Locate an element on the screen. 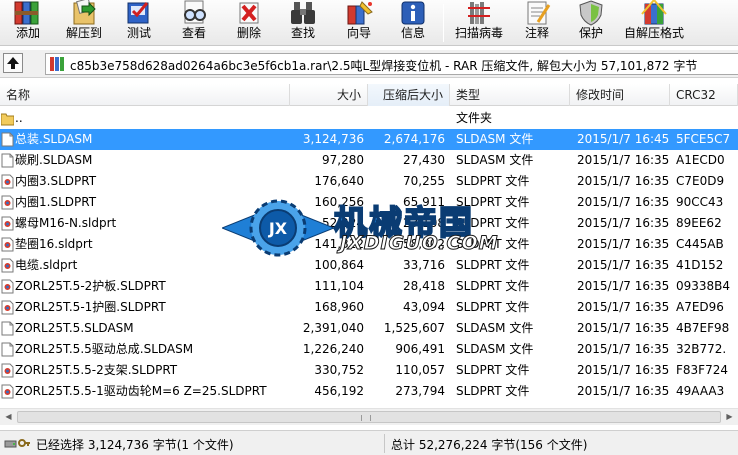  file-crc: C445AB is located at coordinates (700, 244).